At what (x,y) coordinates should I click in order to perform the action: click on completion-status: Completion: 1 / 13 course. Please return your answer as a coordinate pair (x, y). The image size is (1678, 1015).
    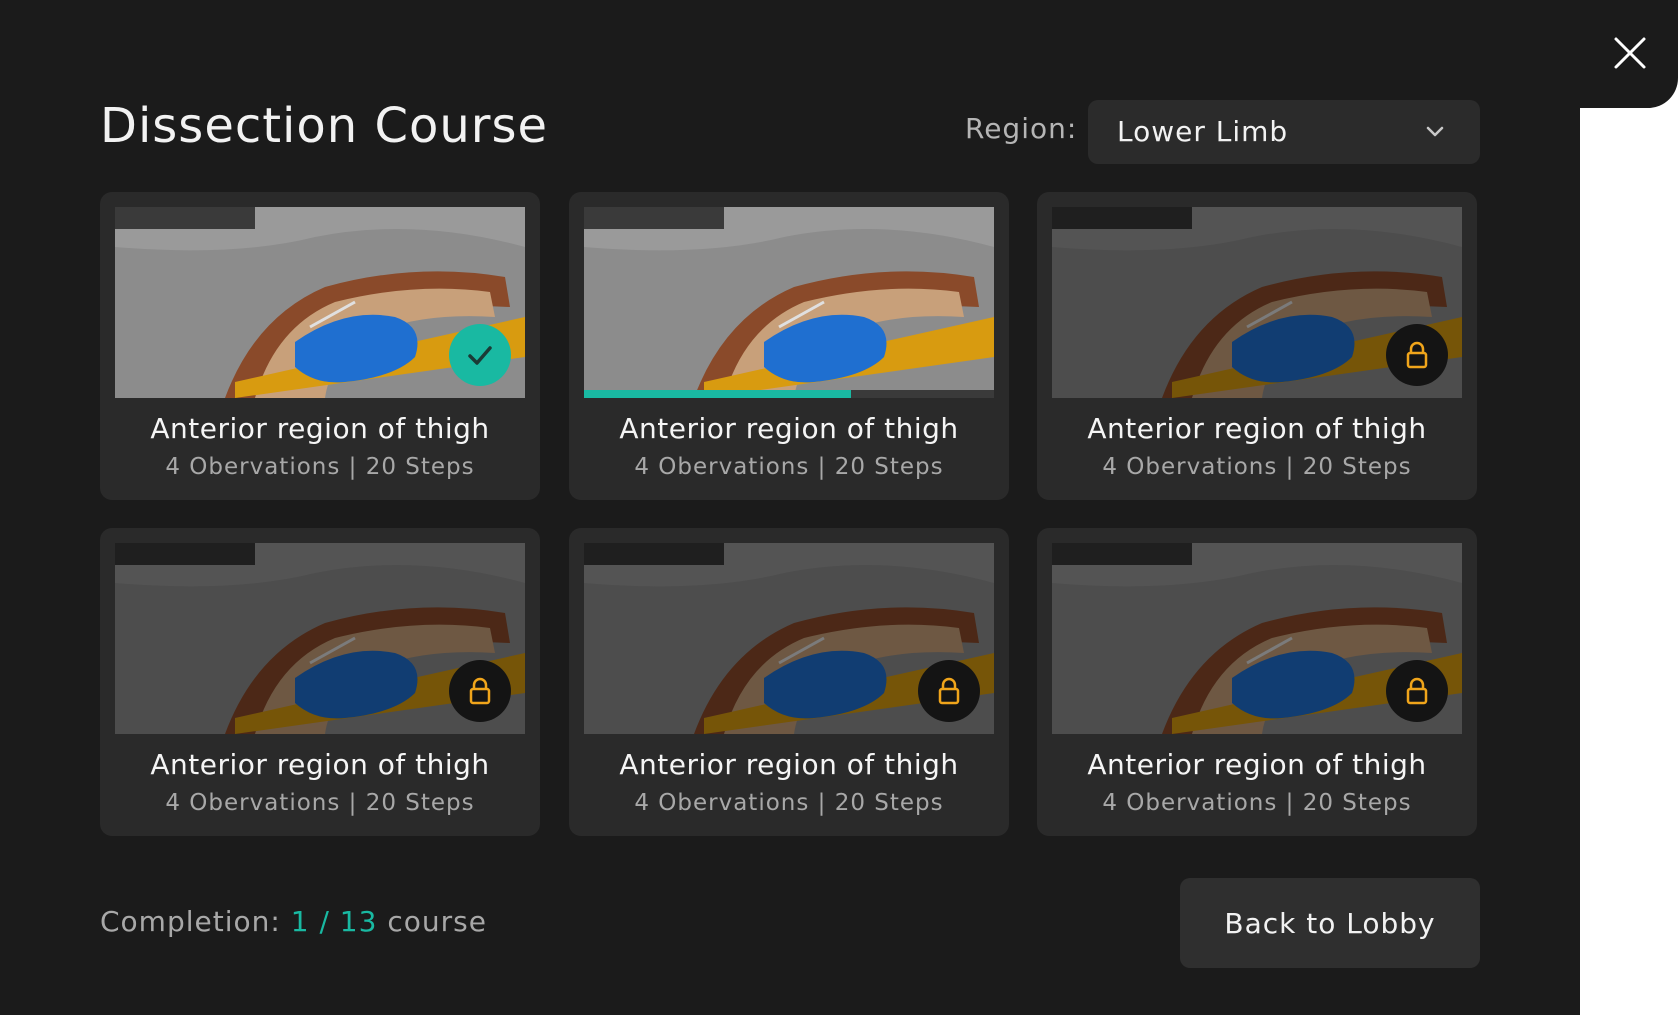
    Looking at the image, I should click on (293, 921).